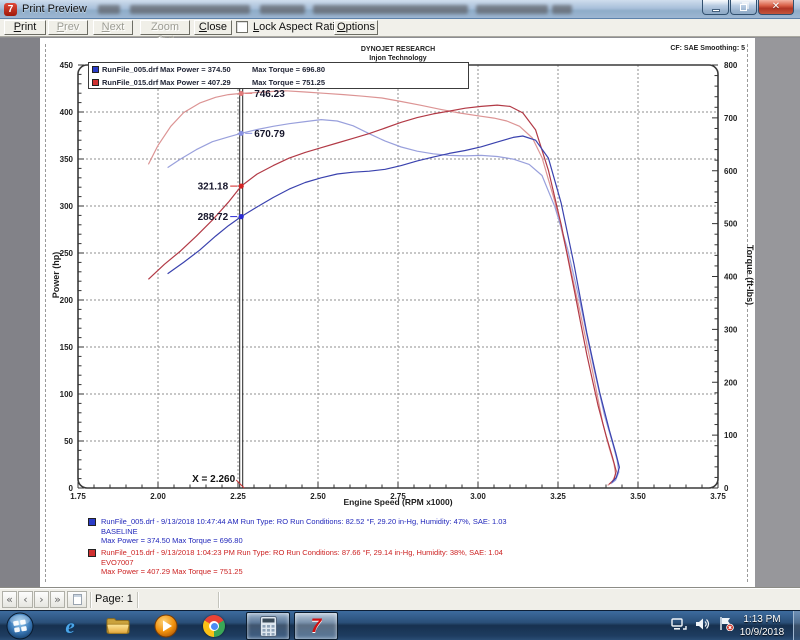 This screenshot has height=640, width=800. Describe the element at coordinates (214, 626) in the screenshot. I see `chrome-icon` at that location.